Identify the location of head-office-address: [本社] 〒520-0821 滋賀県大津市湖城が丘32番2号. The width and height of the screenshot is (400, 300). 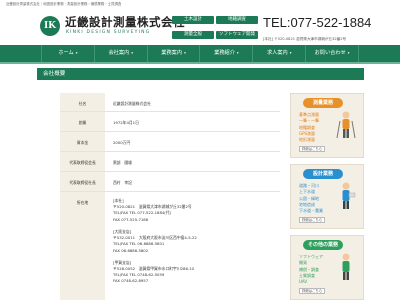
(305, 39).